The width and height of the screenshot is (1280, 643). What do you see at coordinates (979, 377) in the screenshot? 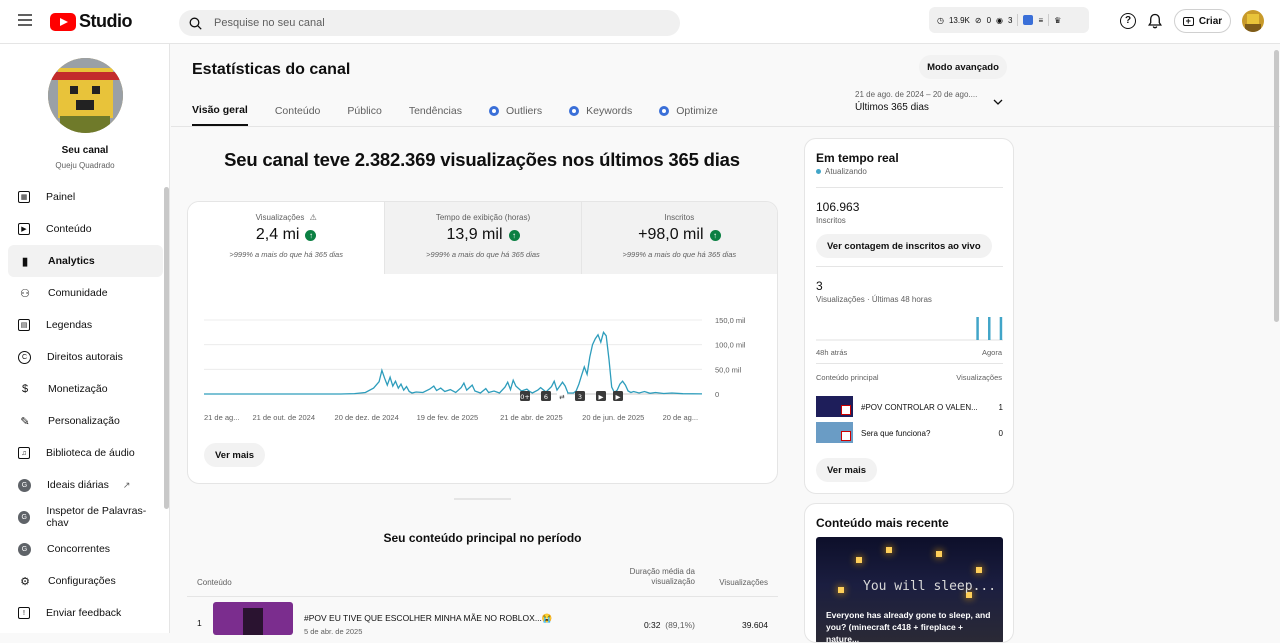
I see `views-col-label: Visualizações` at bounding box center [979, 377].